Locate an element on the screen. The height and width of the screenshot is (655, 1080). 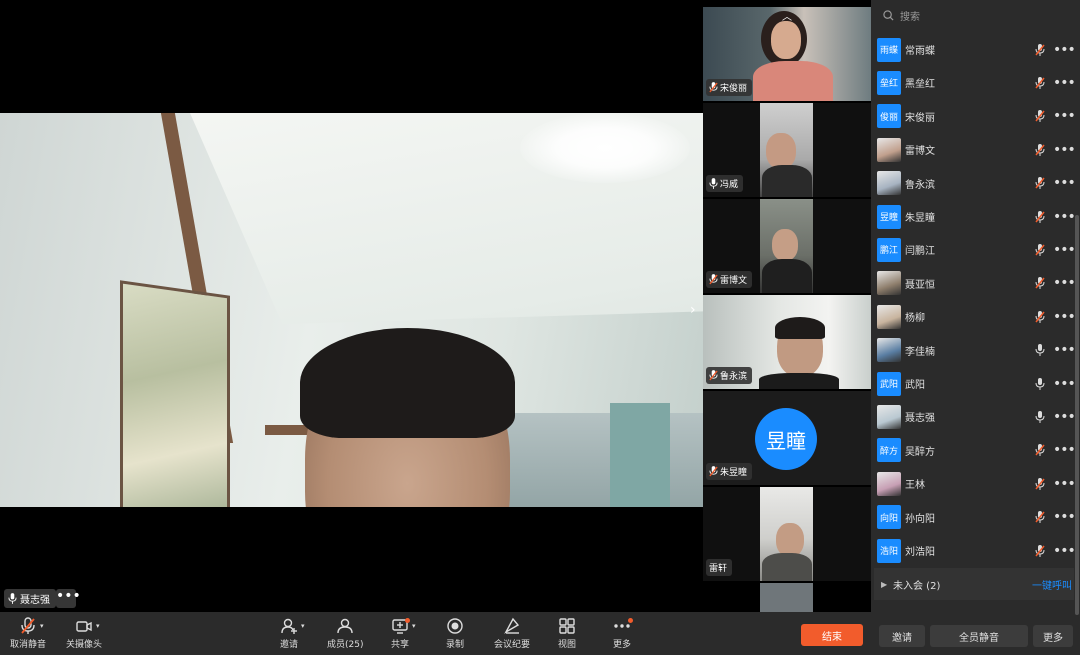
member-avatar: 武阳 is located at coordinates (889, 383).